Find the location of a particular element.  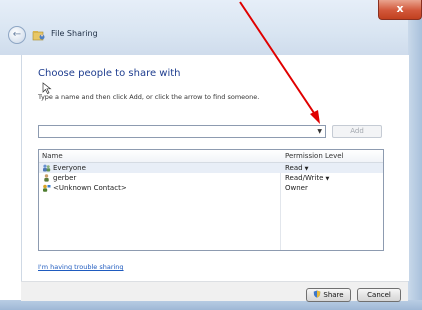

page-heading: Choose people to share with is located at coordinates (109, 73).